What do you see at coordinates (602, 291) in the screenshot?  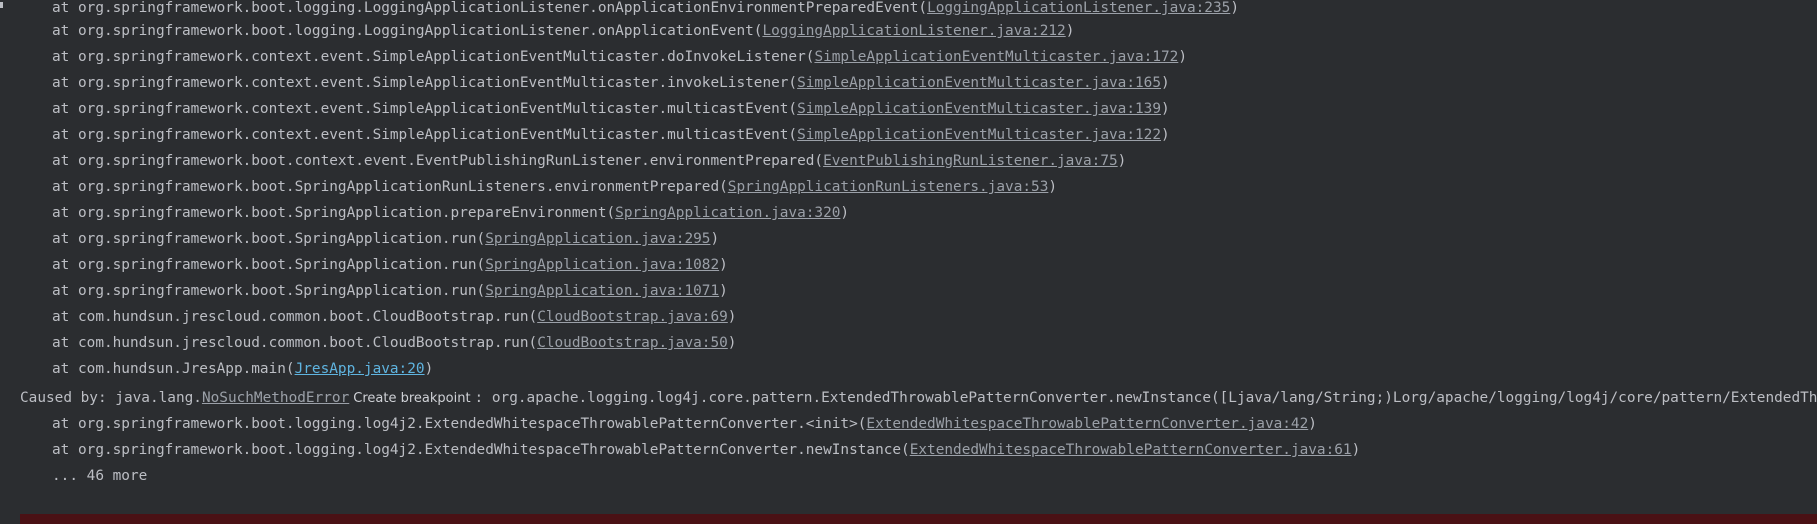 I see `source-link: SpringApplication.java:1071` at bounding box center [602, 291].